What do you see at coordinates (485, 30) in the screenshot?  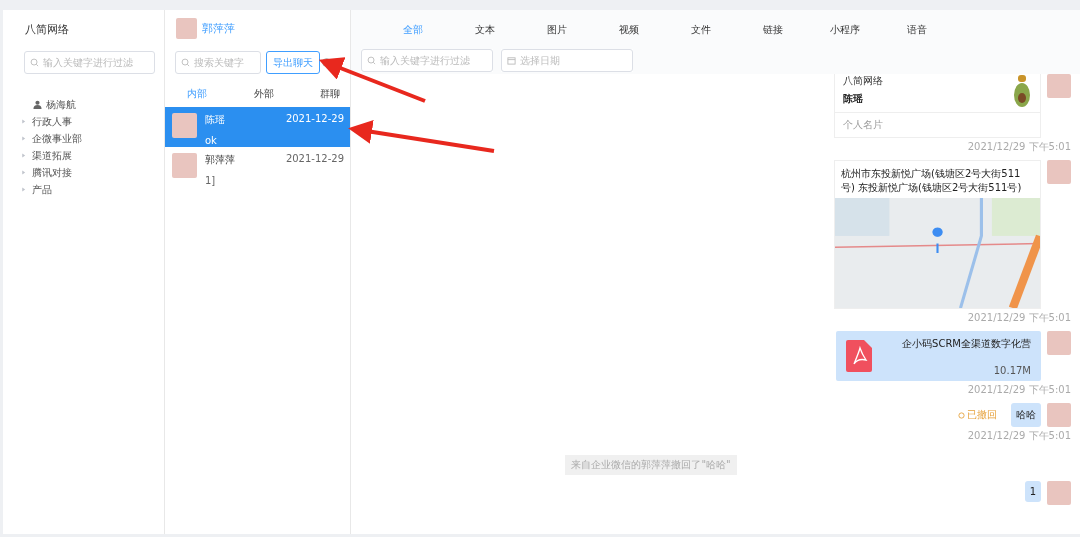 I see `message-type-tab: 文本` at bounding box center [485, 30].